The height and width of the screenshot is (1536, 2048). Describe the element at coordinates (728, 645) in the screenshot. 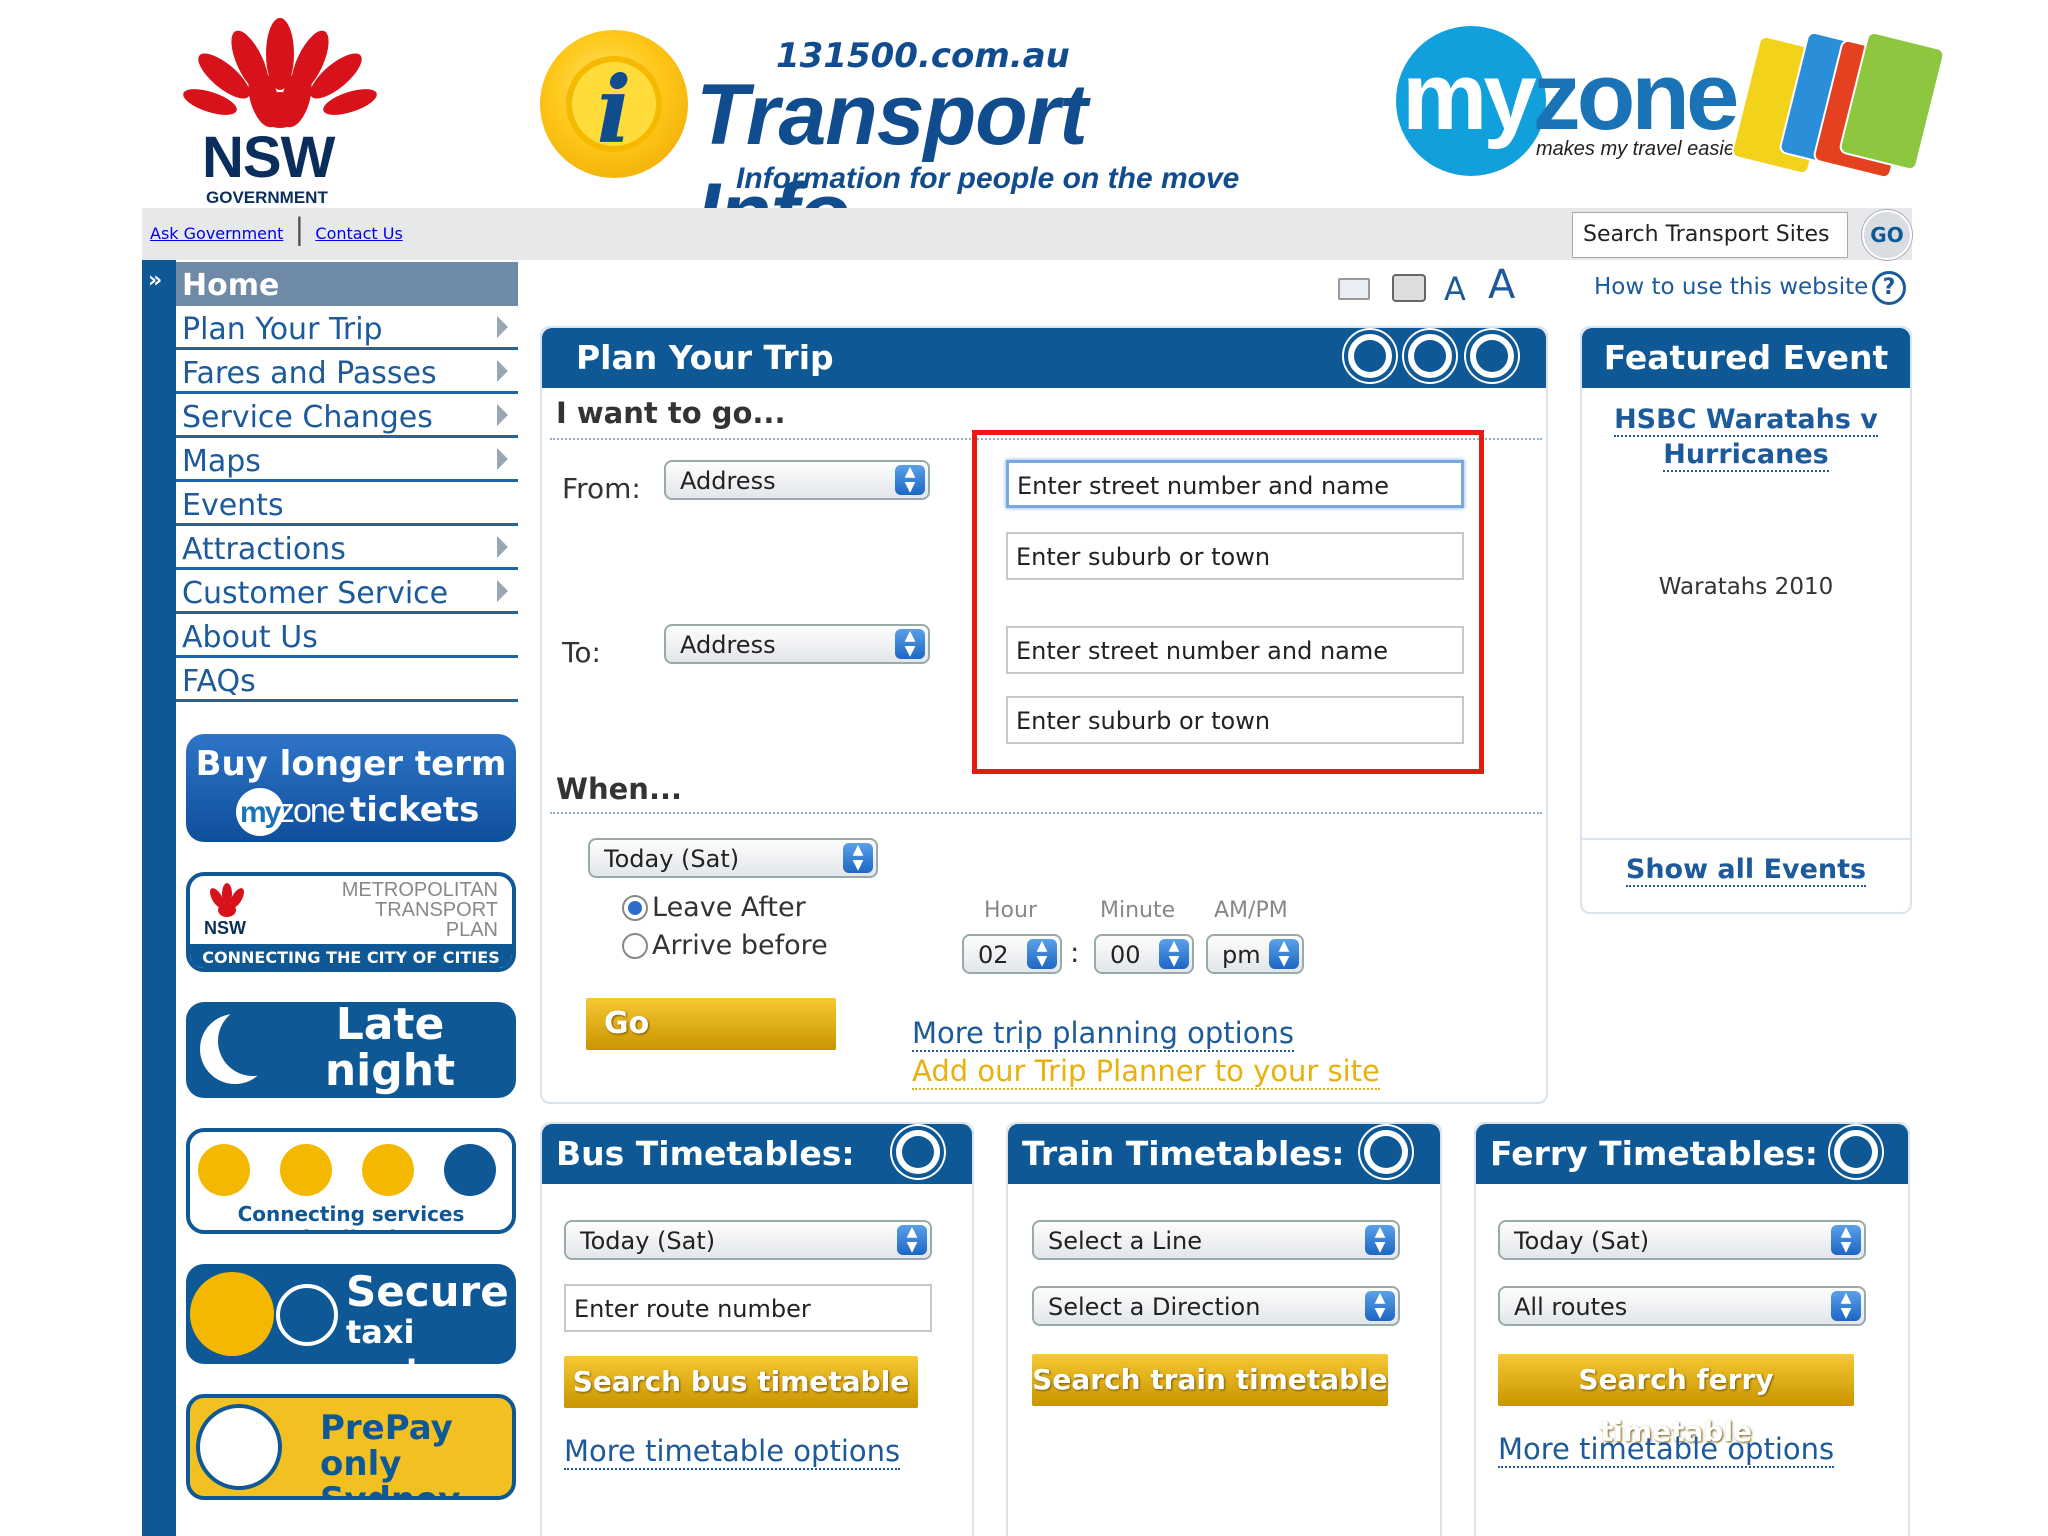

I see `to-type-value: Address` at that location.